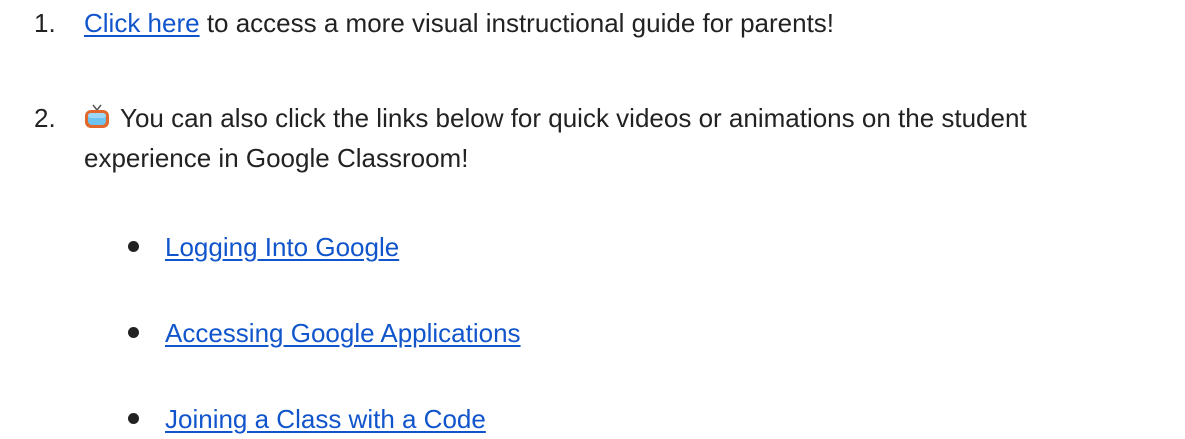  Describe the element at coordinates (142, 23) in the screenshot. I see `click-here-link: Click here` at that location.